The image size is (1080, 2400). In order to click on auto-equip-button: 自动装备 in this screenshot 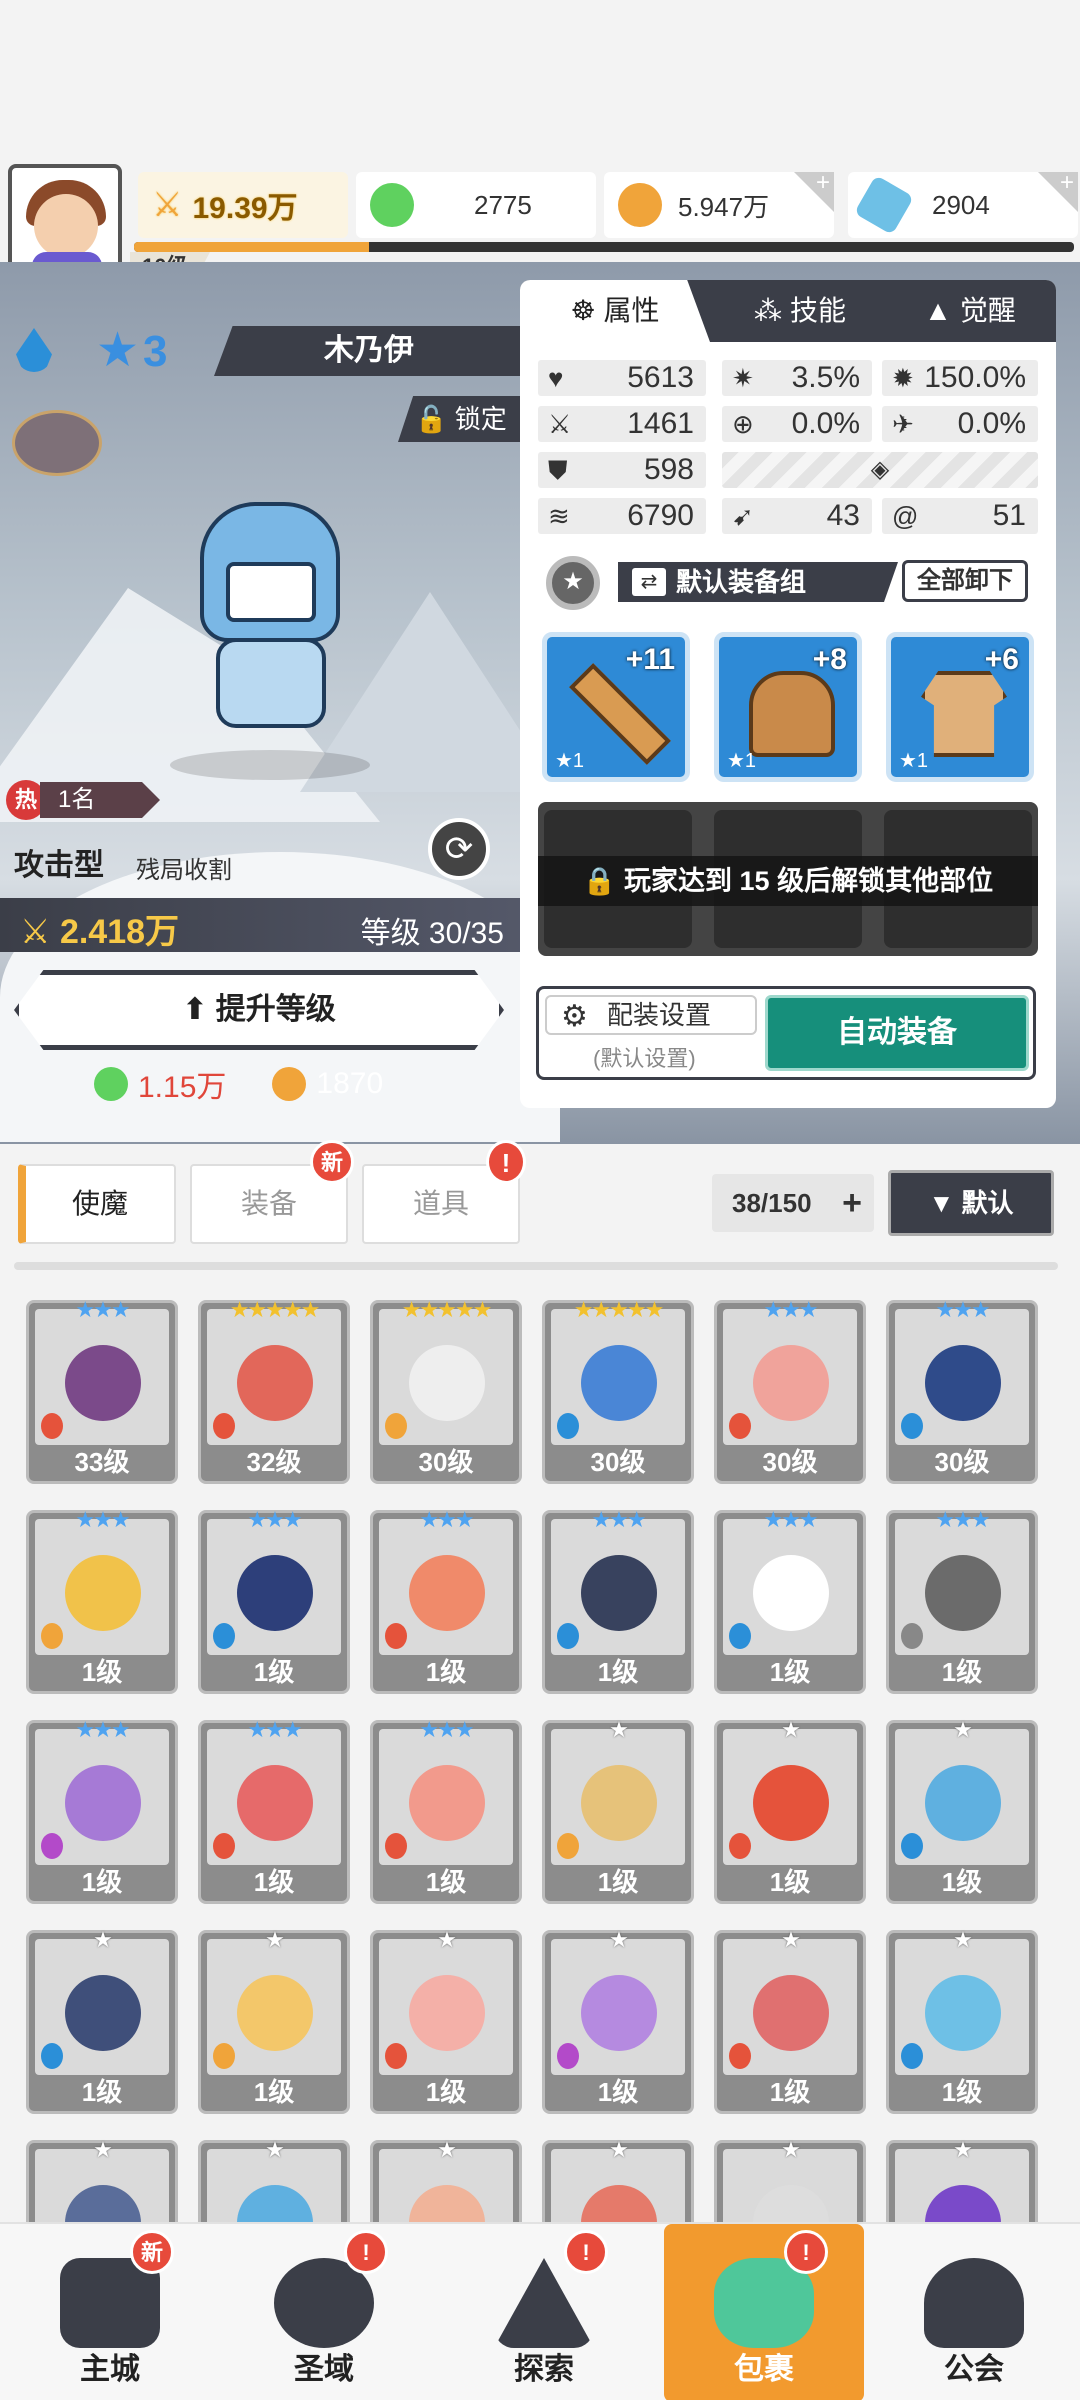, I will do `click(897, 1033)`.